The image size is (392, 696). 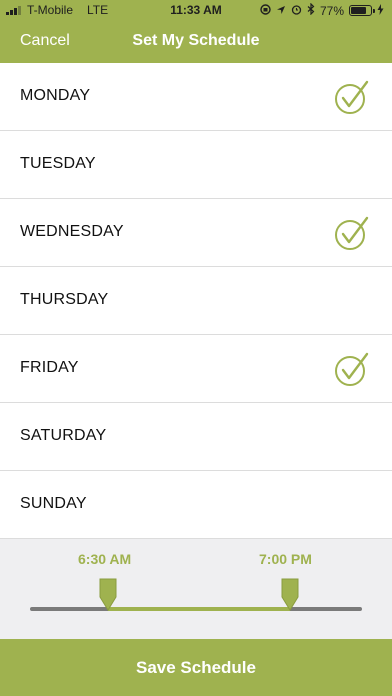 What do you see at coordinates (196, 369) in the screenshot?
I see `day-row-friday: FRIDAY` at bounding box center [196, 369].